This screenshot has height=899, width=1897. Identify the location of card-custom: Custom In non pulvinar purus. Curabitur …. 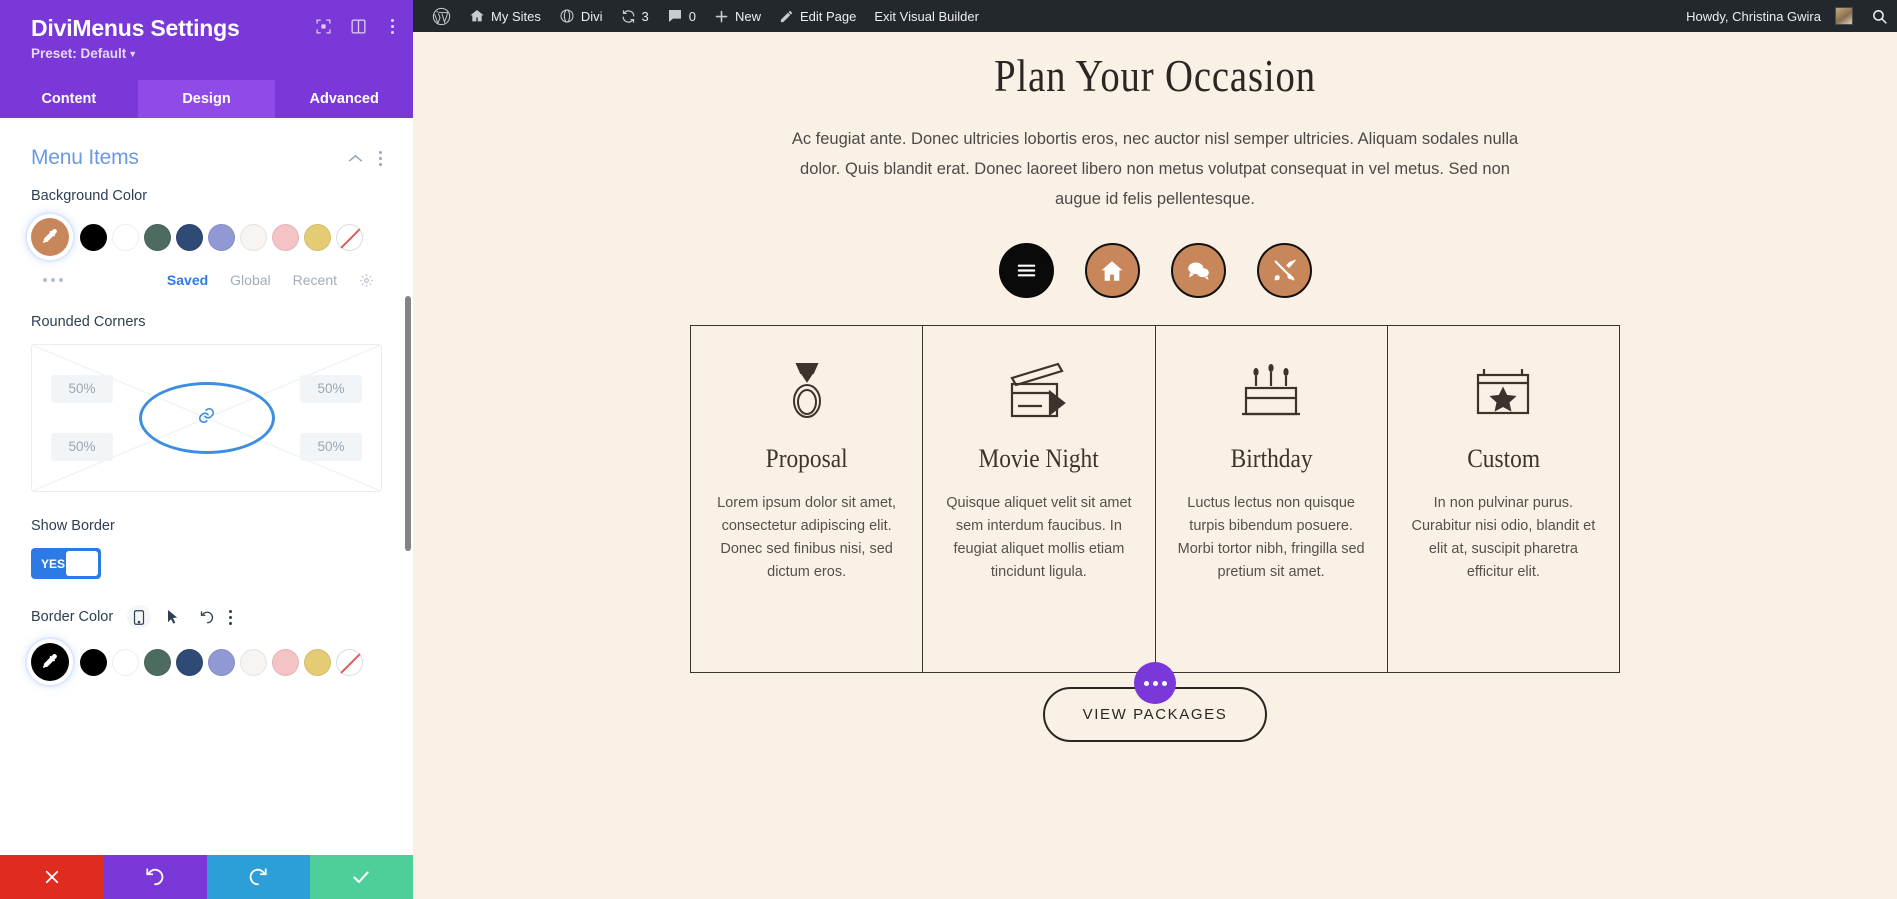
(1503, 499).